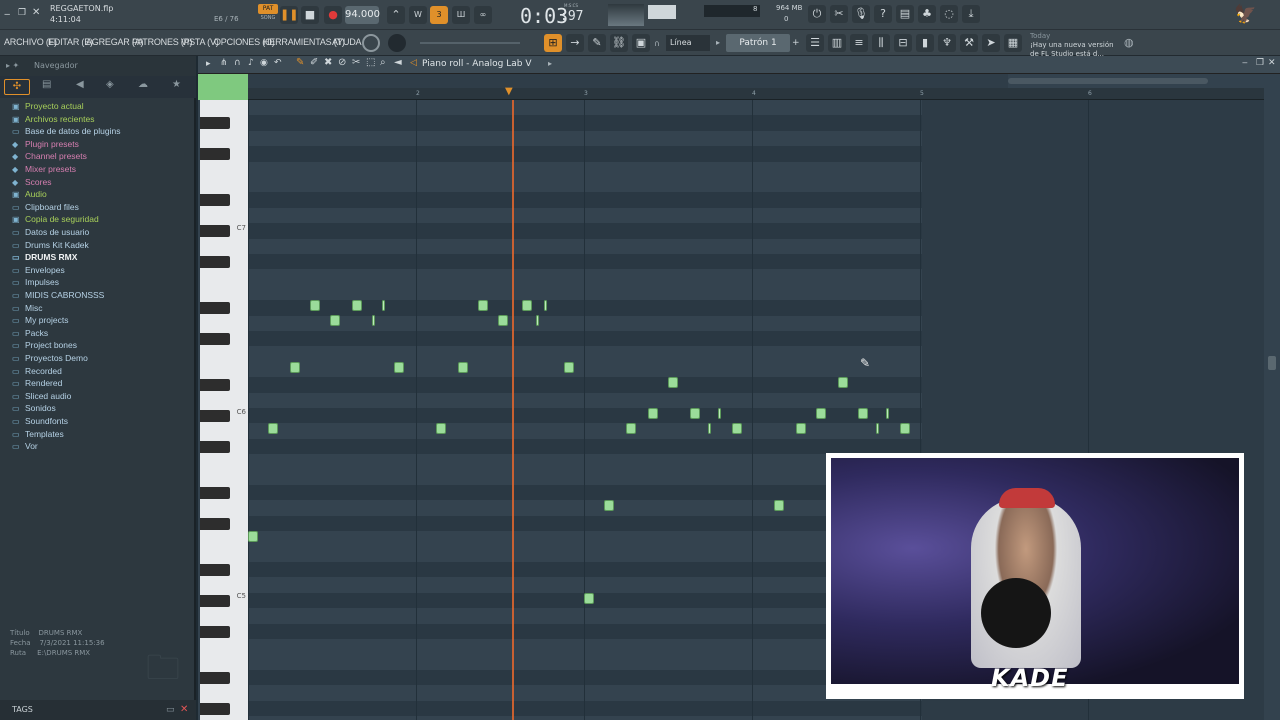 Image resolution: width=1280 pixels, height=720 pixels. What do you see at coordinates (758, 43) in the screenshot?
I see `pattern-select: Patrón 1` at bounding box center [758, 43].